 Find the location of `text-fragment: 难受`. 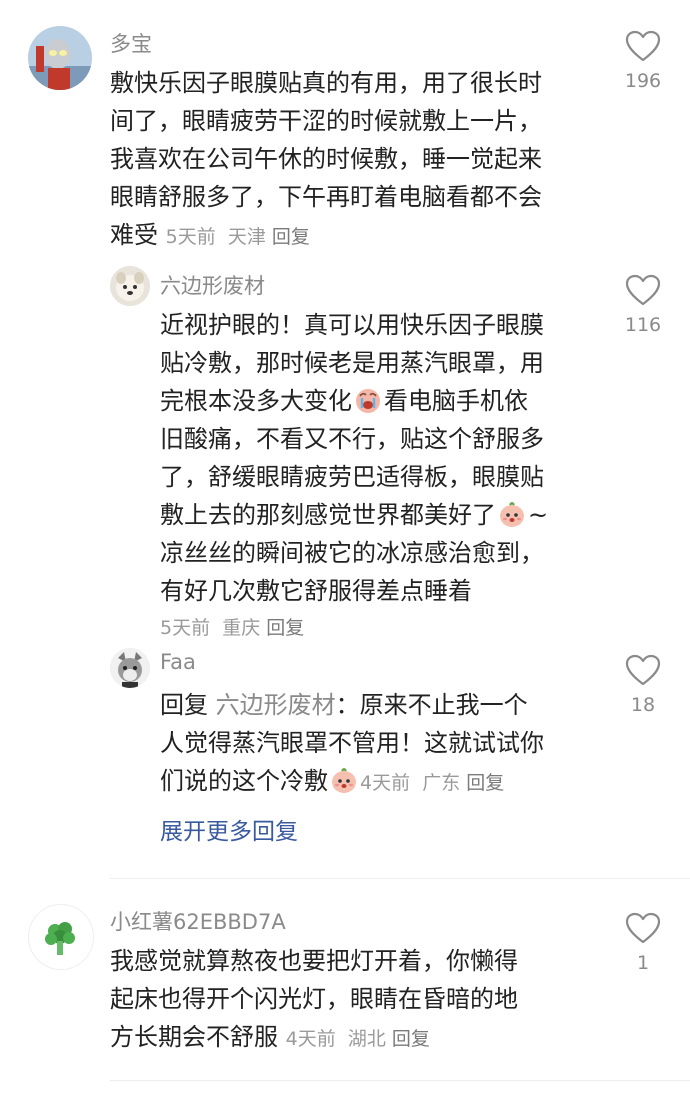

text-fragment: 难受 is located at coordinates (134, 235).